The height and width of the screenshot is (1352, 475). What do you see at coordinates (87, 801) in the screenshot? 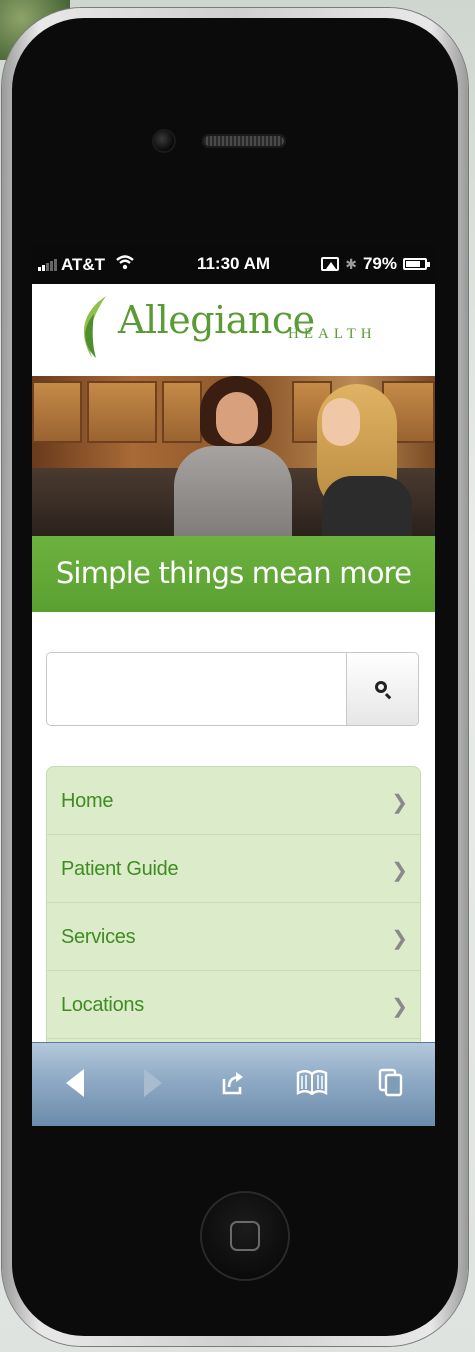
I see `menu-item-label: Home` at bounding box center [87, 801].